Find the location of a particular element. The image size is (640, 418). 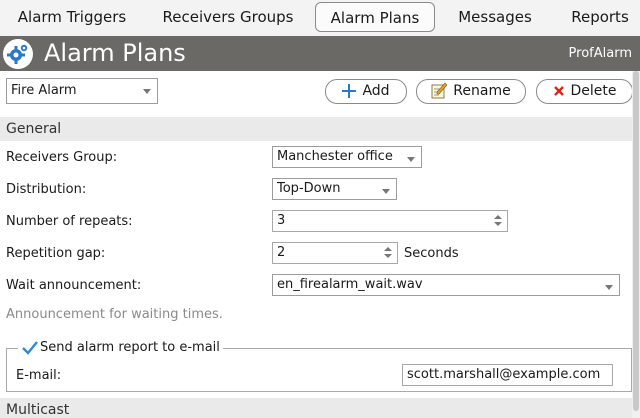

wait-announcement-value: en_firealarm_wait.wav is located at coordinates (350, 284).